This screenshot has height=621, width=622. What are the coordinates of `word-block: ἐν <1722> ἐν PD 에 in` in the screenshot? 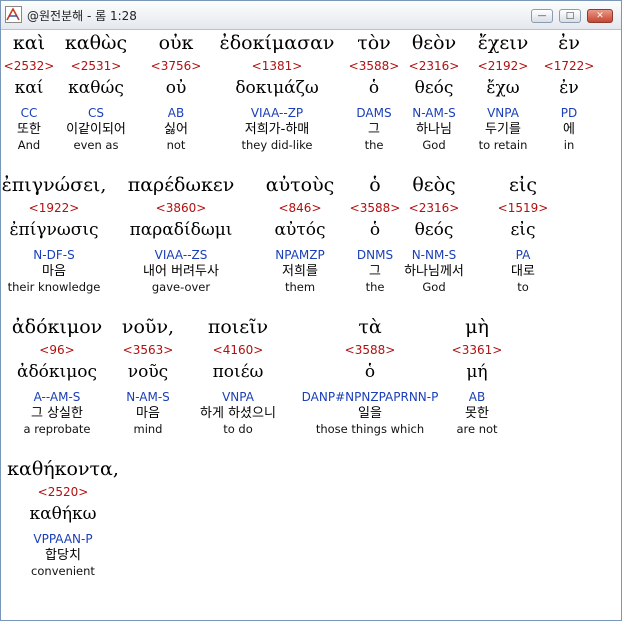 It's located at (560, 92).